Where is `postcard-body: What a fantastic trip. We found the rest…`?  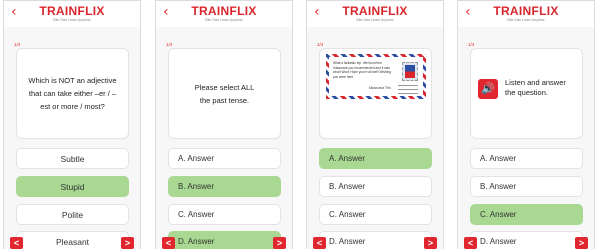 postcard-body: What a fantastic trip. We found the rest… is located at coordinates (376, 76).